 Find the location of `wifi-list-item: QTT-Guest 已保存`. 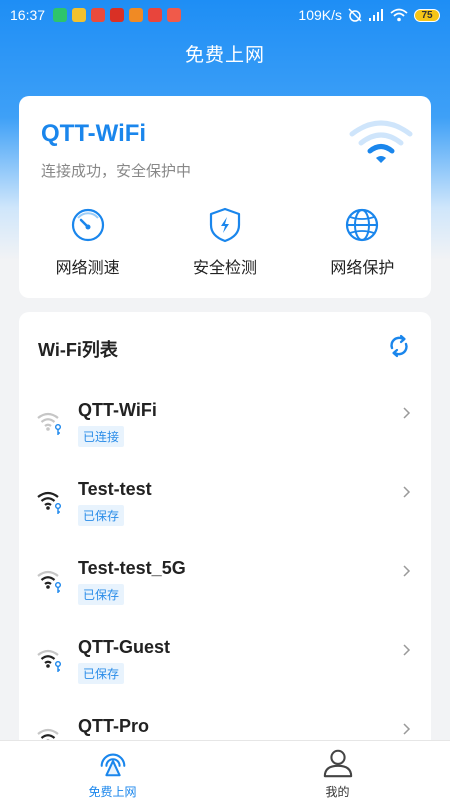

wifi-list-item: QTT-Guest 已保存 is located at coordinates (225, 668).